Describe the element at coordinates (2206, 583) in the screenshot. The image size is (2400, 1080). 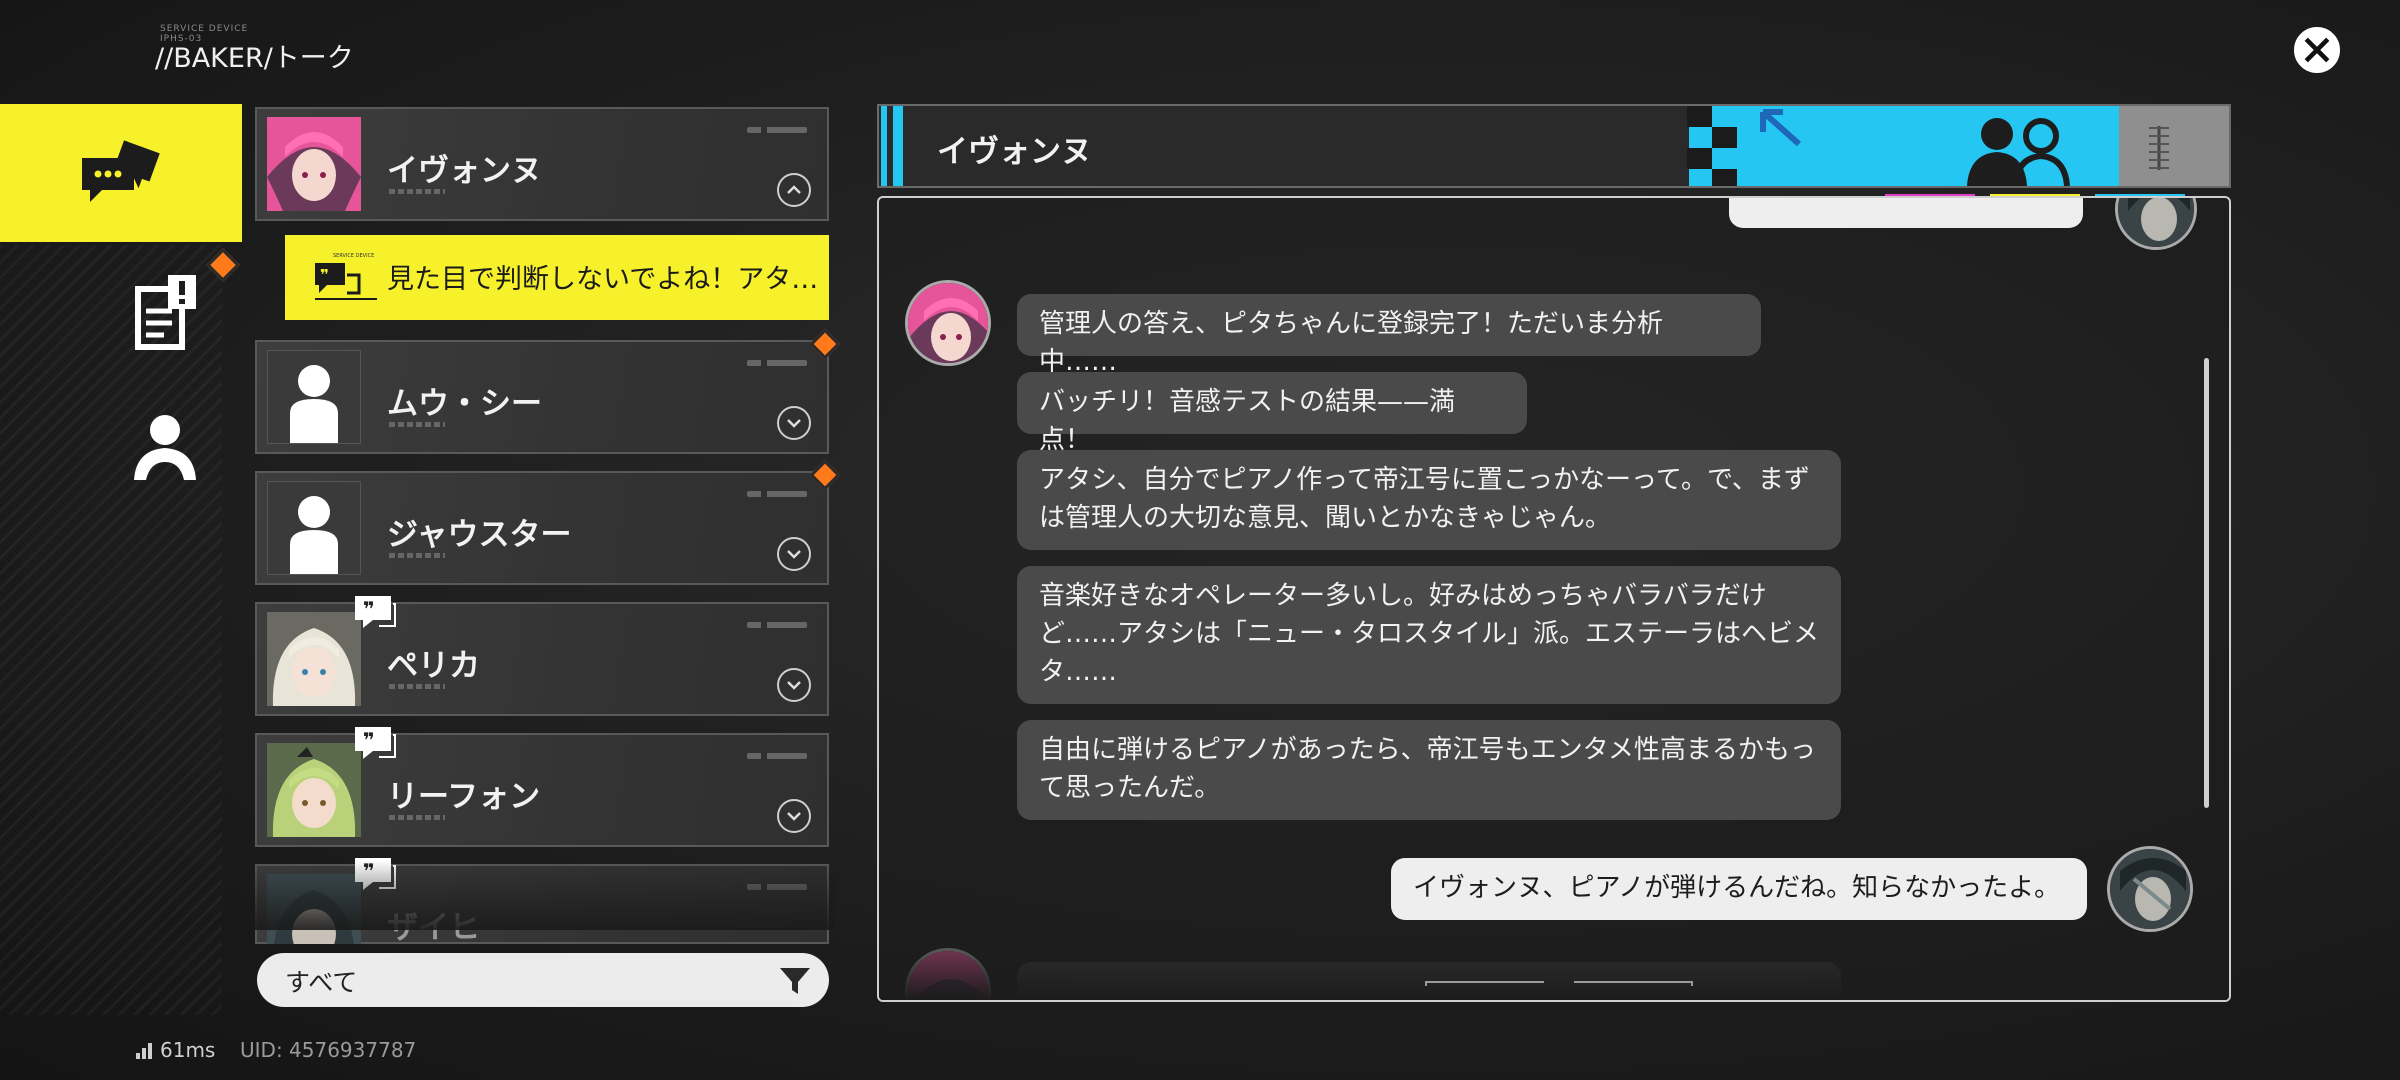
I see `scrollbar` at that location.